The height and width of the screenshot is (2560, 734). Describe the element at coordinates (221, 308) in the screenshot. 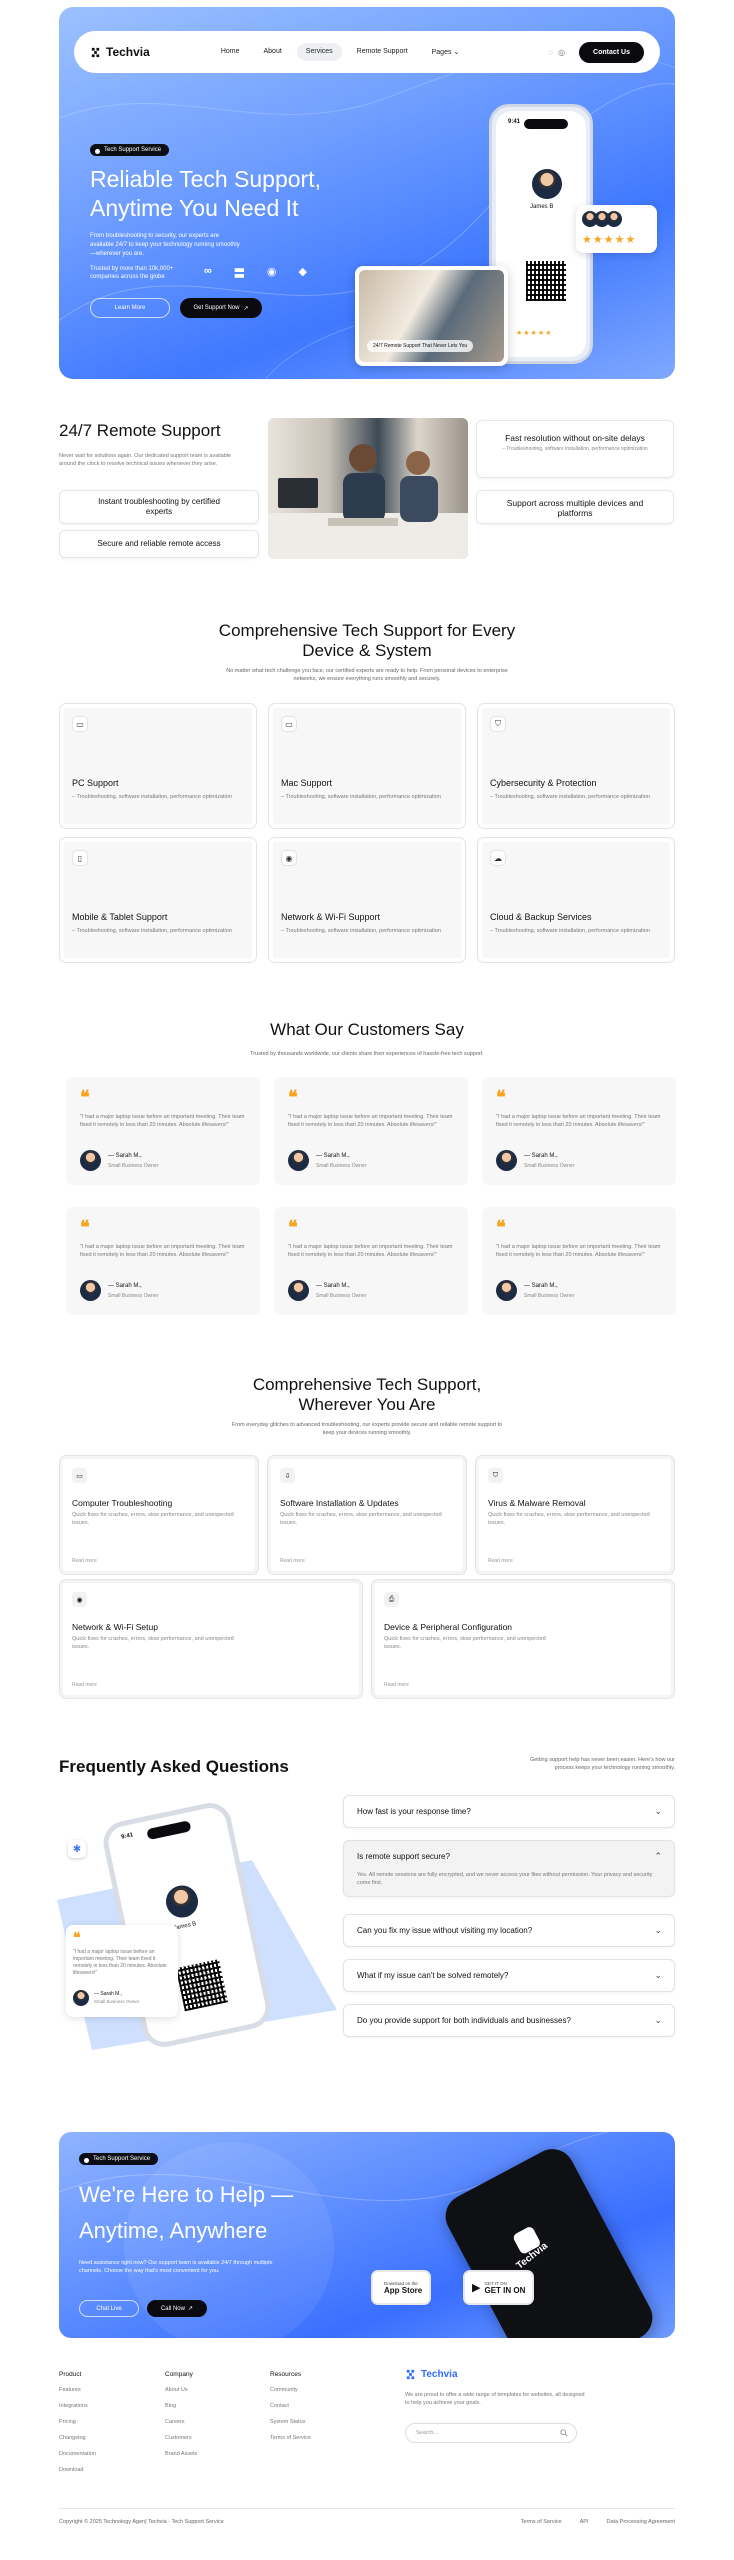

I see `get-support-now-button: Get Support Now ↗` at that location.